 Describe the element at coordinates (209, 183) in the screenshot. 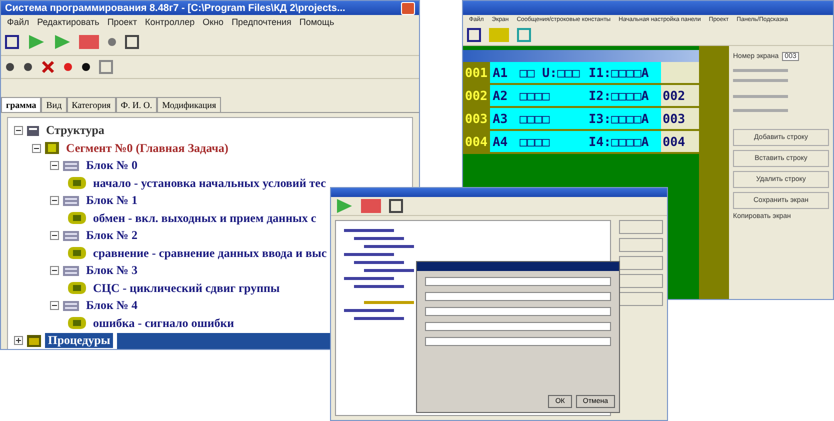

I see `tree-item: начало - установка начальных условий тес` at that location.